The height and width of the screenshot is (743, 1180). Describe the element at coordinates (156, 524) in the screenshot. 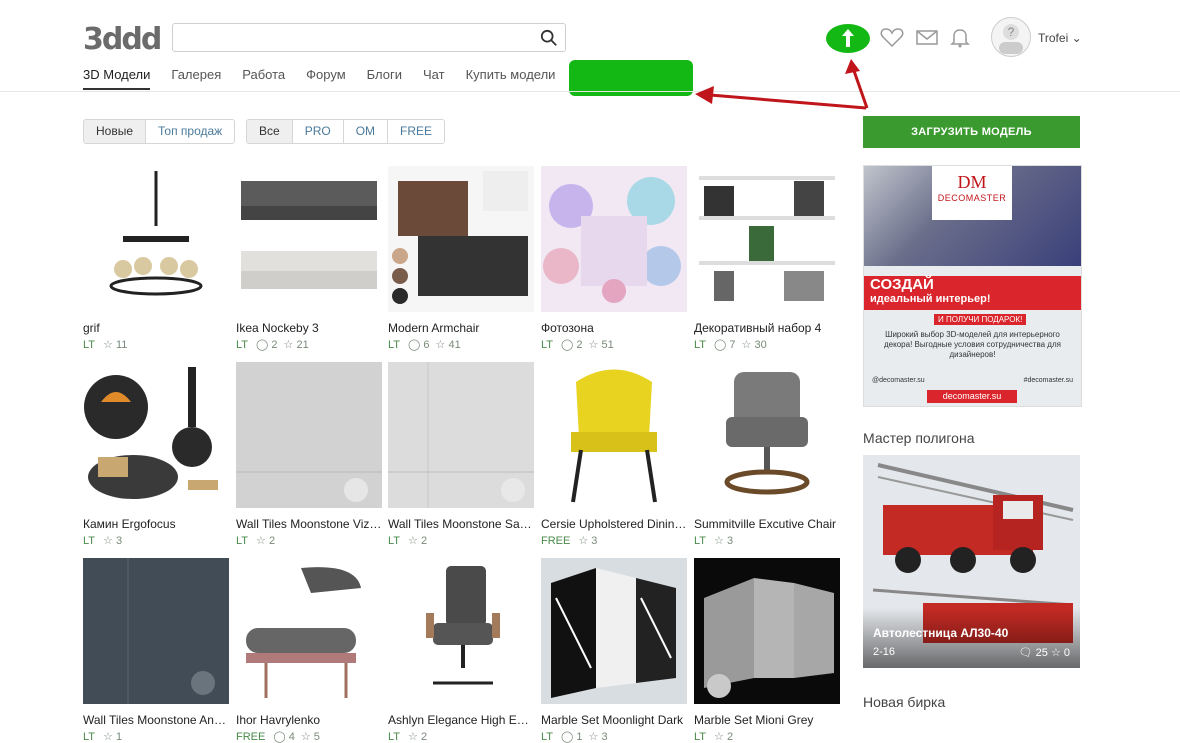

I see `model-title: Камин Ergofocus` at that location.